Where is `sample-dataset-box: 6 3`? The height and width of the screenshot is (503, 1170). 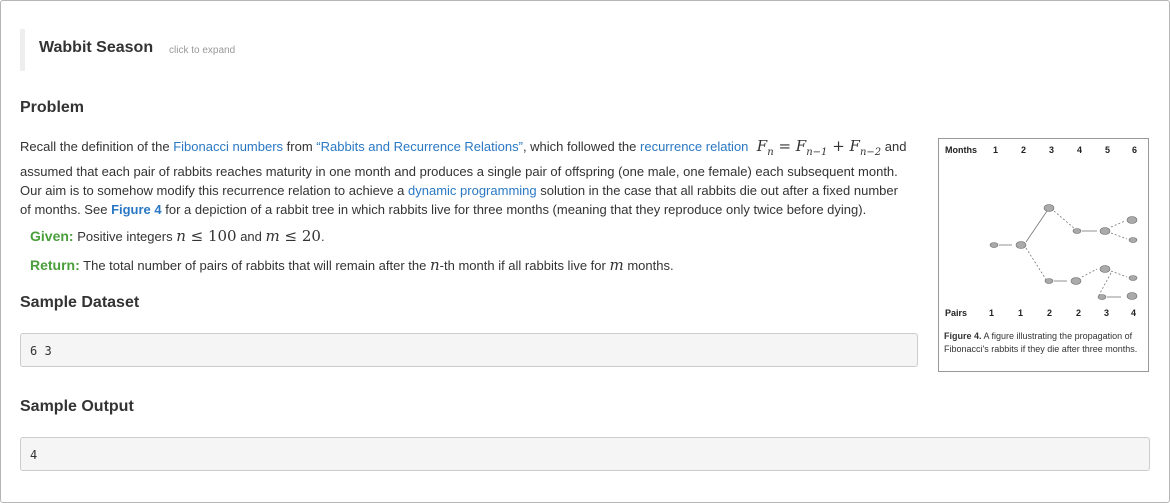
sample-dataset-box: 6 3 is located at coordinates (469, 350).